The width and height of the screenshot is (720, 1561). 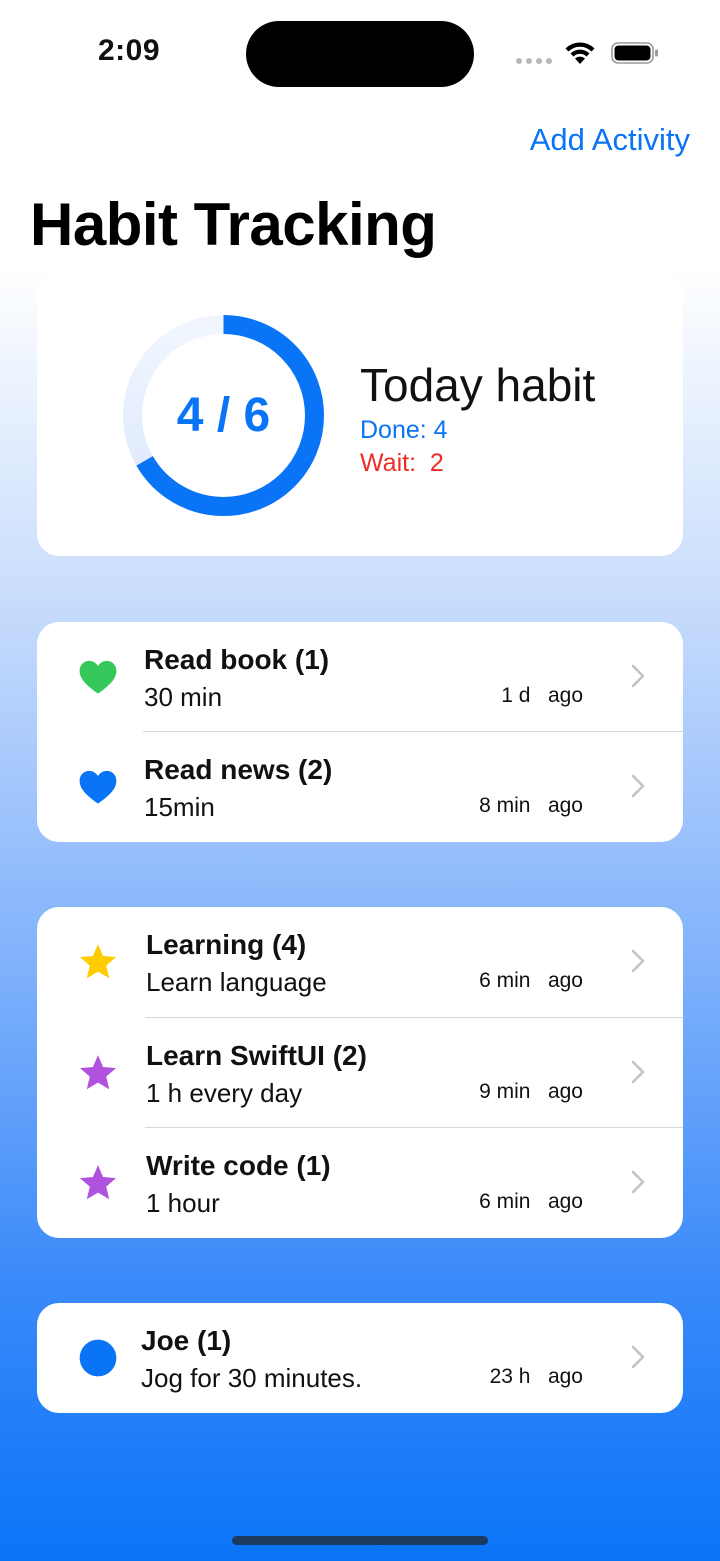 I want to click on progress-count: 4 / 6, so click(x=223, y=415).